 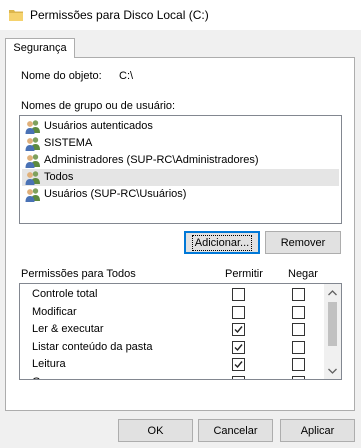 What do you see at coordinates (115, 194) in the screenshot?
I see `list-item-label: Usuários (SUP-RC\Usuários)` at bounding box center [115, 194].